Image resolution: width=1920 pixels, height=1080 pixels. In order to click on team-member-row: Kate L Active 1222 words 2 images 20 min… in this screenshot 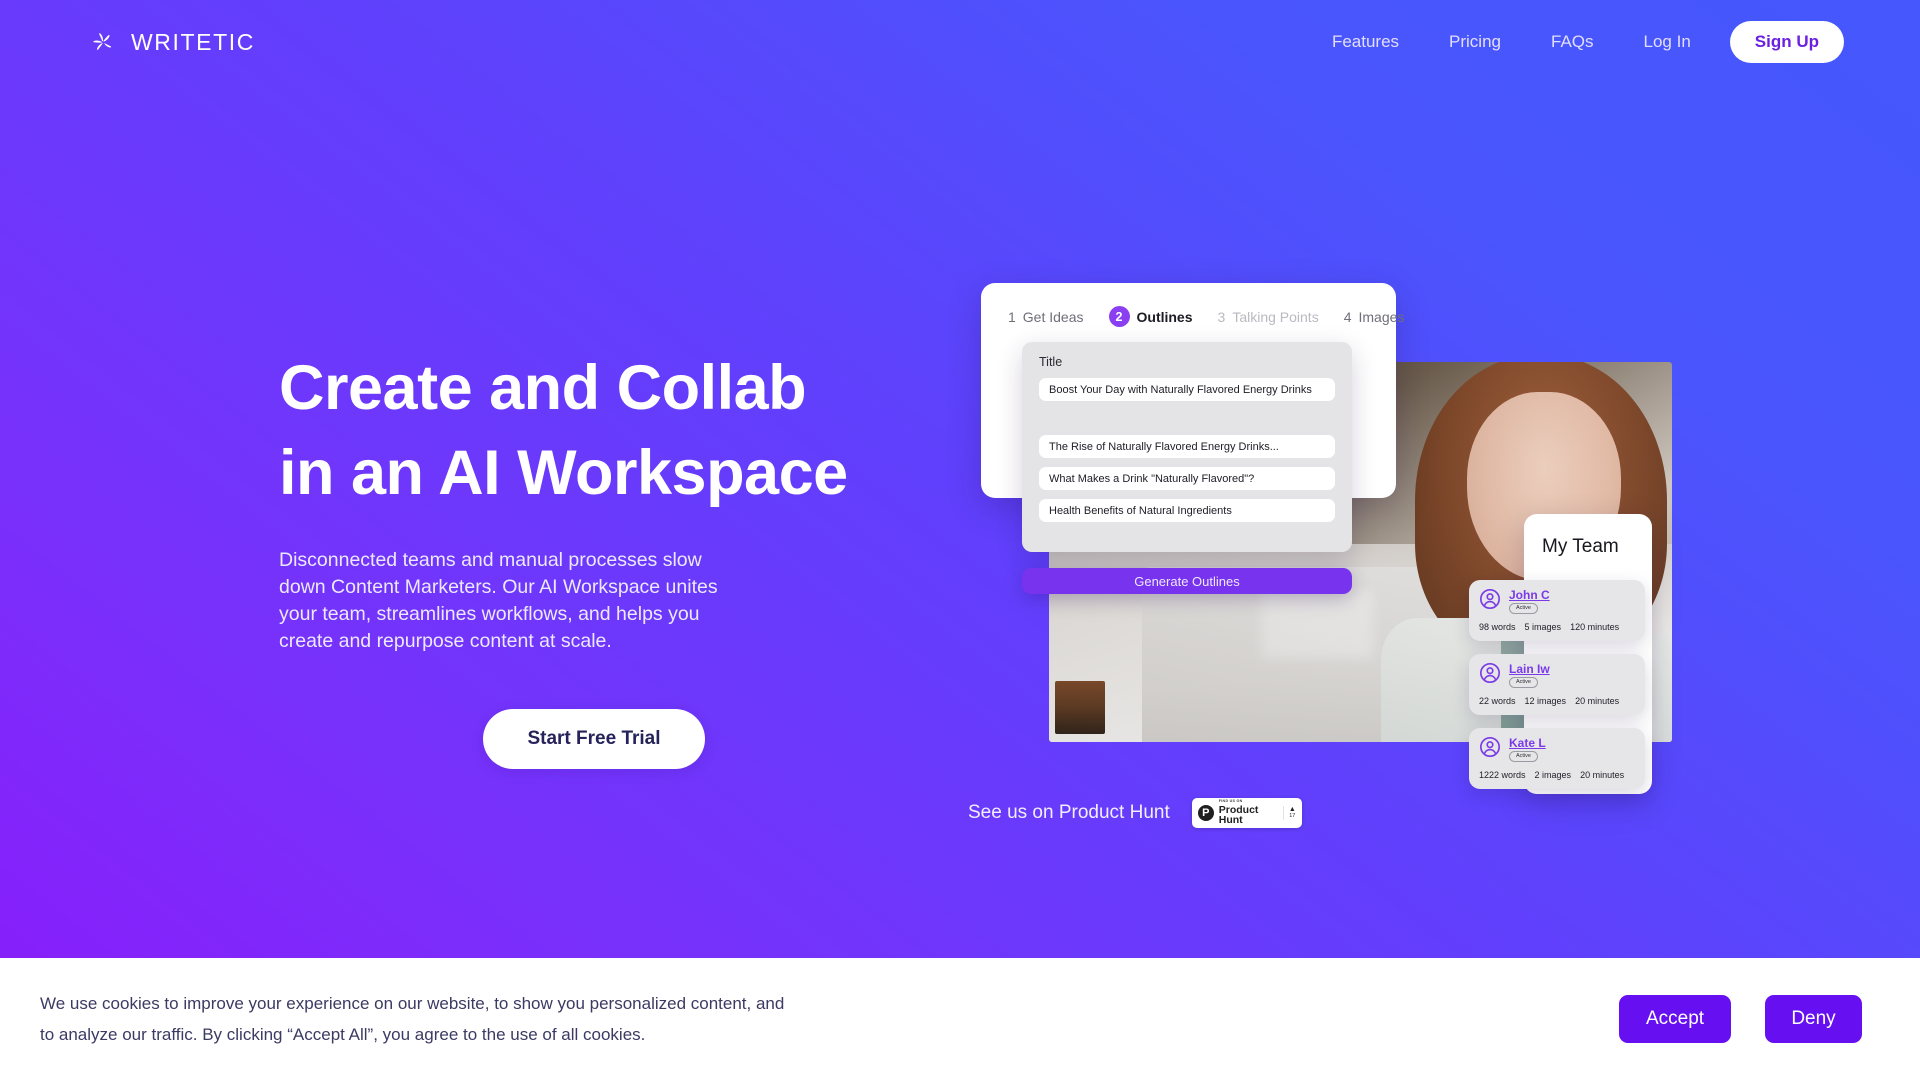, I will do `click(1557, 758)`.